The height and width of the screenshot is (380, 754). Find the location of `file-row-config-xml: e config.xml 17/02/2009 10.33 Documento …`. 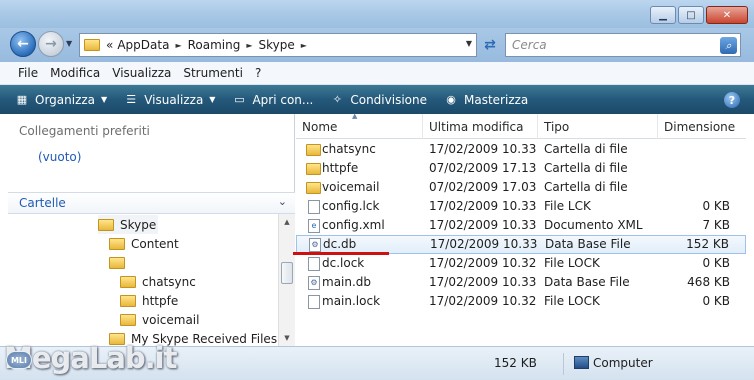

file-row-config-xml: e config.xml 17/02/2009 10.33 Documento … is located at coordinates (521, 226).